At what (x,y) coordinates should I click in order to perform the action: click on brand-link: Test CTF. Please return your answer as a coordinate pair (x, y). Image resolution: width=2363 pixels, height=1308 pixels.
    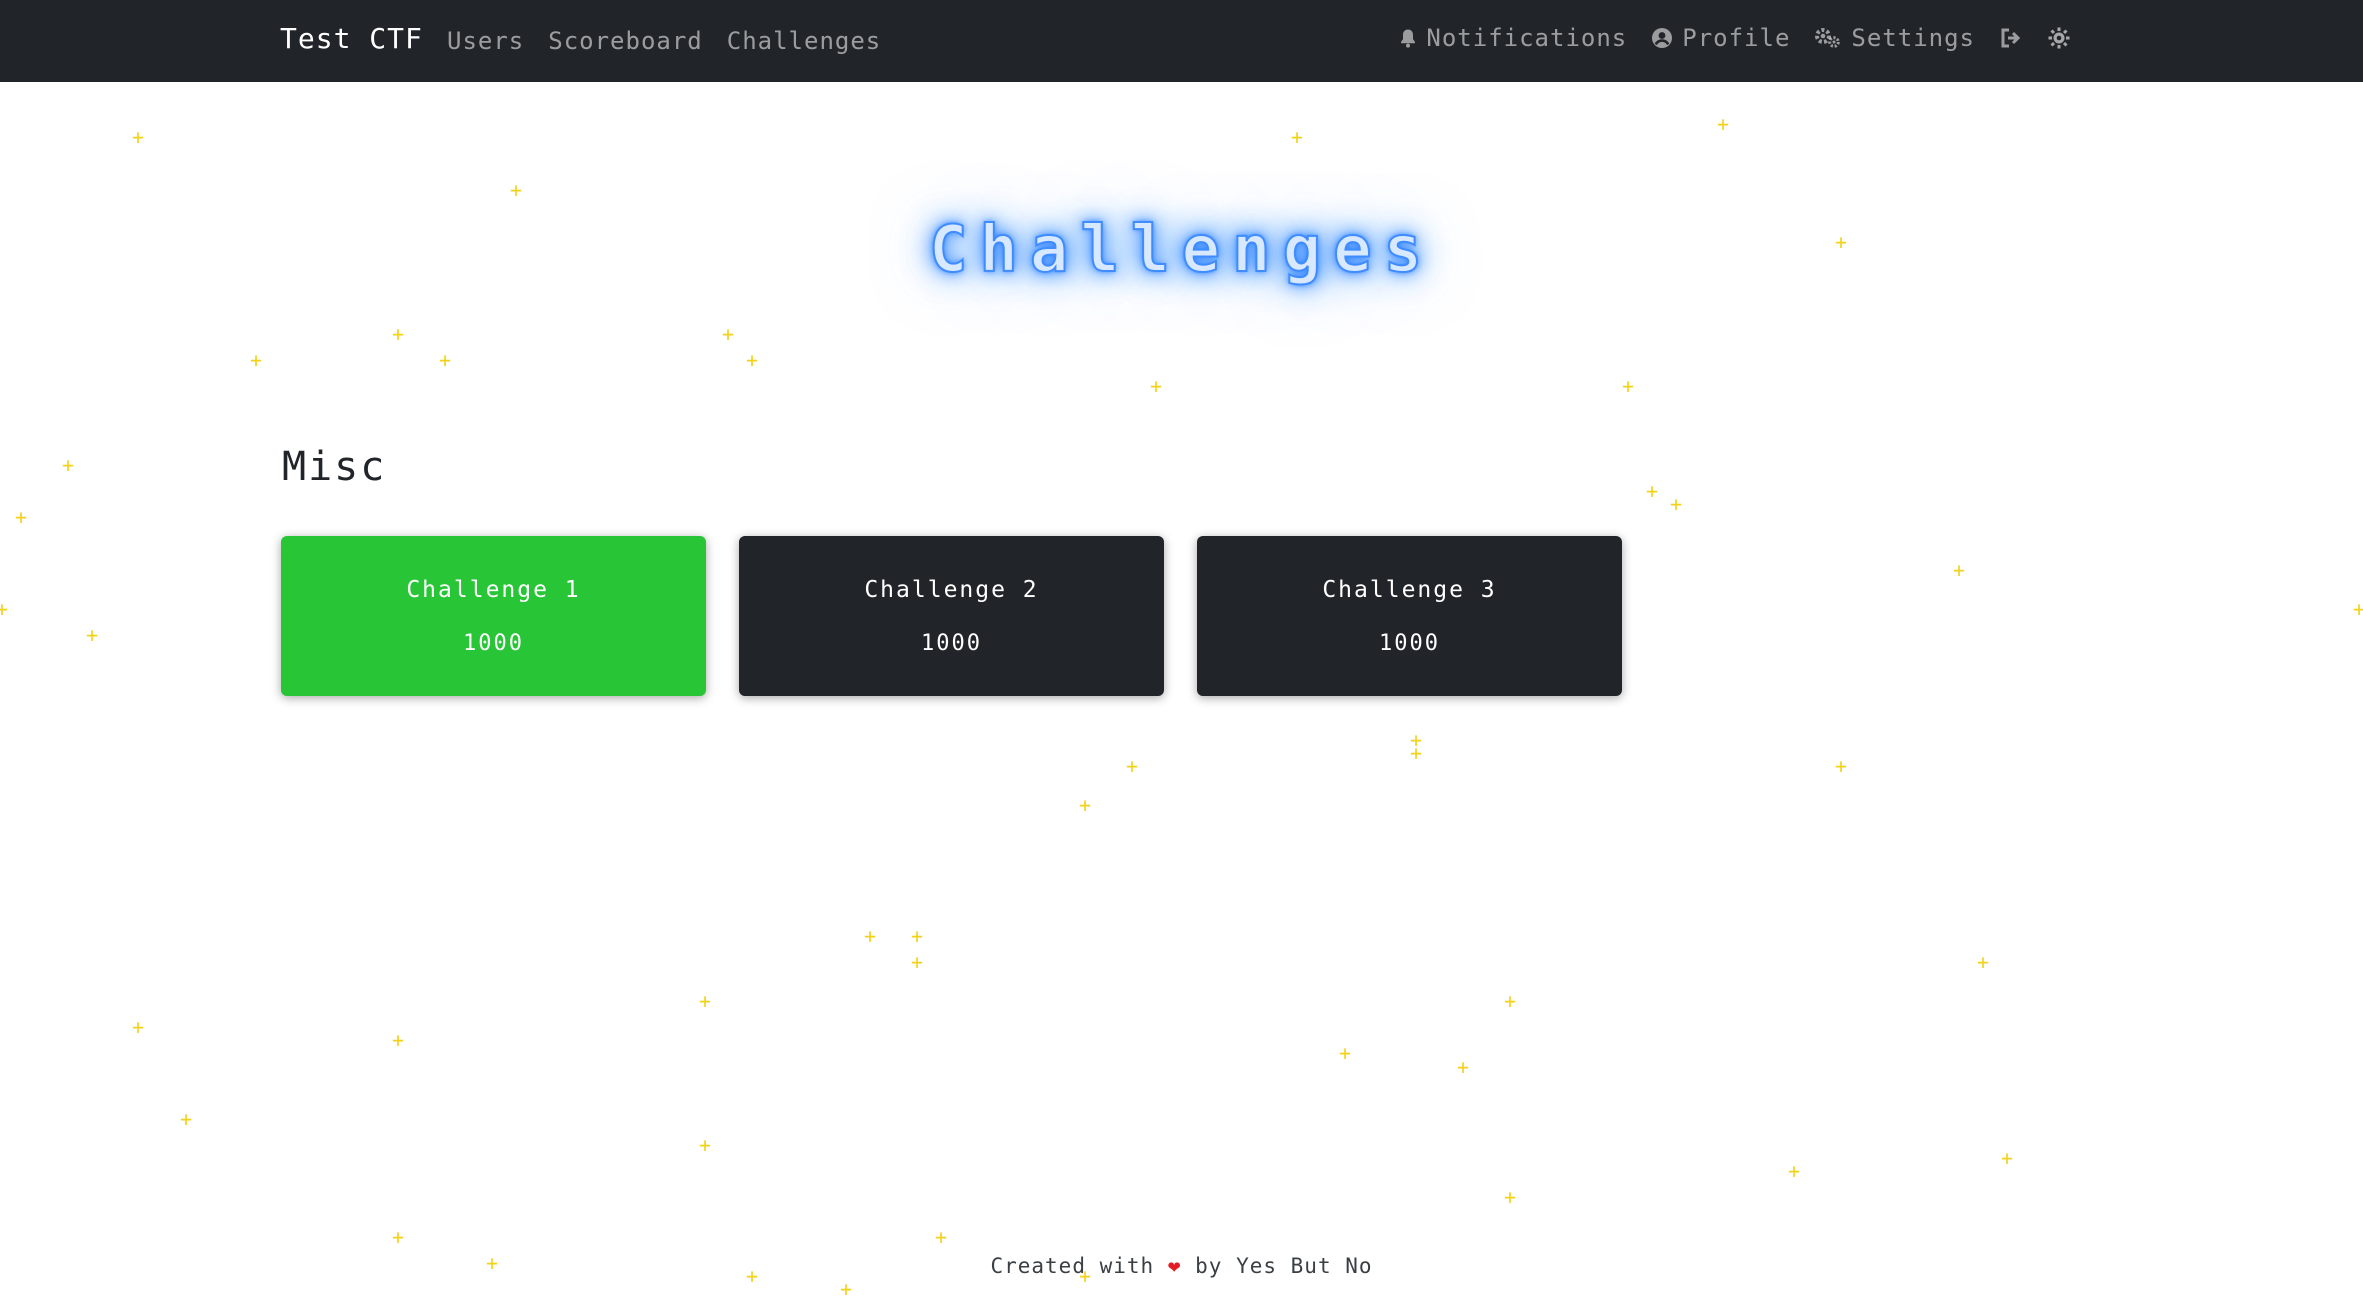
    Looking at the image, I should click on (351, 38).